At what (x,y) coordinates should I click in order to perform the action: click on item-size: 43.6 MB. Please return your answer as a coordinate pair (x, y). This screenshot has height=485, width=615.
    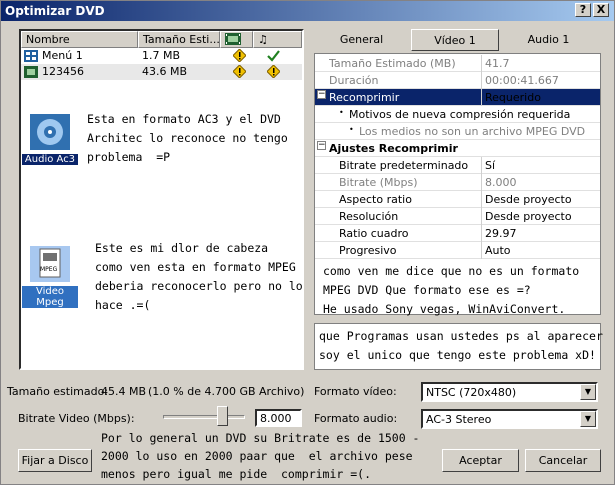
    Looking at the image, I should click on (165, 71).